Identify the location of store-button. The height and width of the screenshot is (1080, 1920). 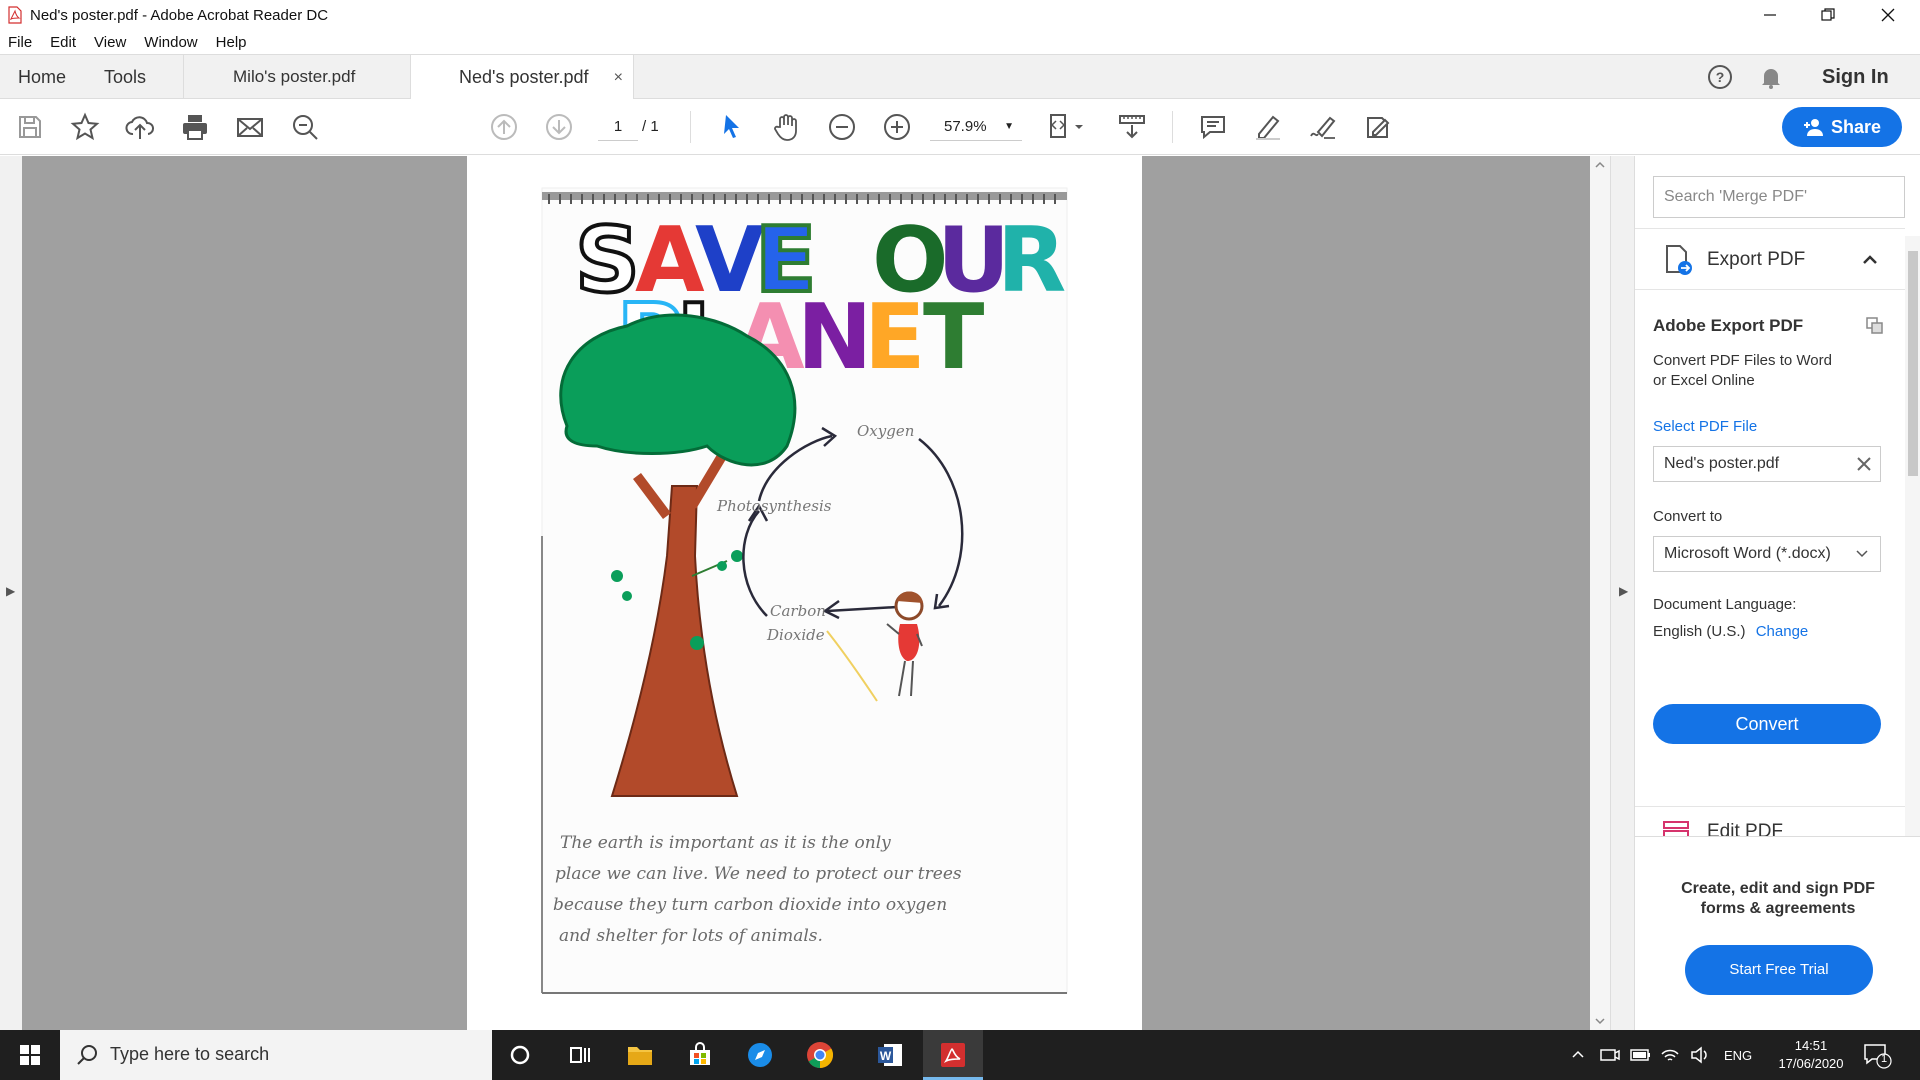
(700, 1055).